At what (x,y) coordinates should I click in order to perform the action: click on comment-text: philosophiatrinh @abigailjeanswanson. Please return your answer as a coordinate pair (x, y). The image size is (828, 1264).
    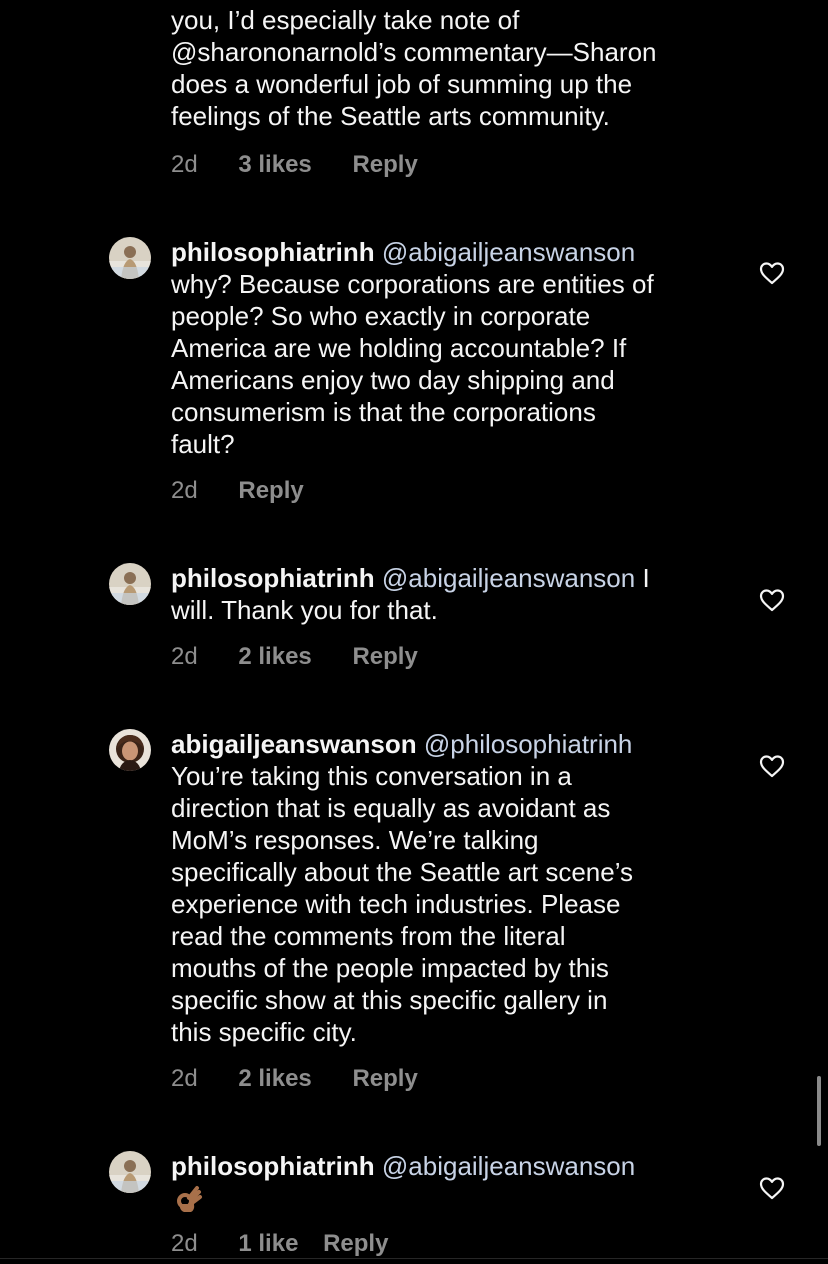
    Looking at the image, I should click on (445, 1182).